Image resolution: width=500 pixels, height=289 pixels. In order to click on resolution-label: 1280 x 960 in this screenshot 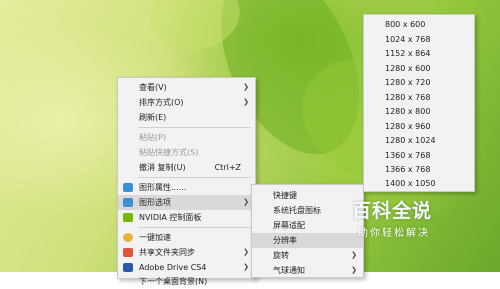, I will do `click(408, 126)`.